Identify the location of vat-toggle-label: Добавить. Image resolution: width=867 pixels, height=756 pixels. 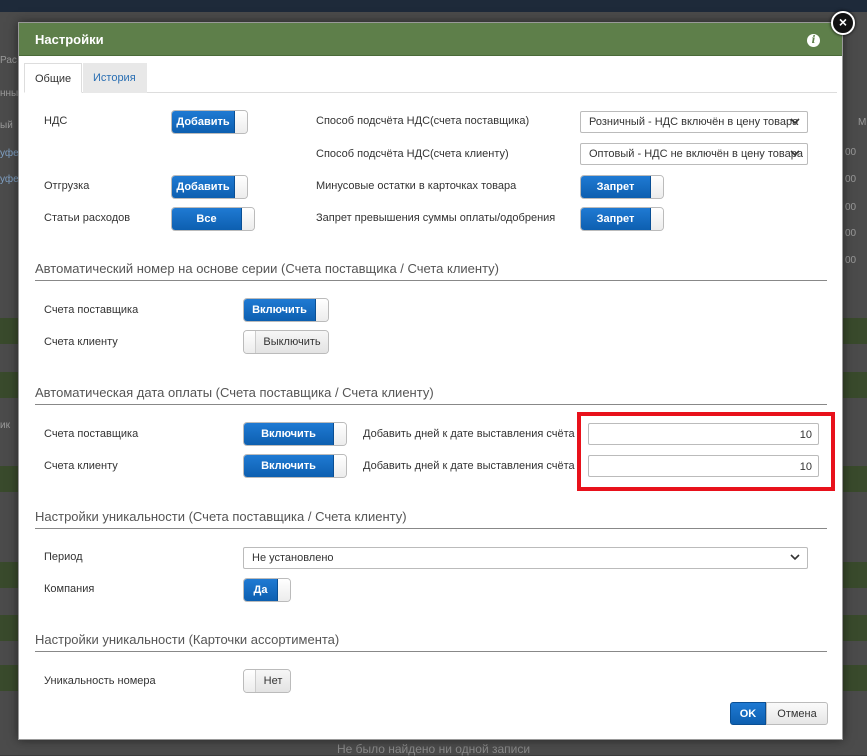
(203, 122).